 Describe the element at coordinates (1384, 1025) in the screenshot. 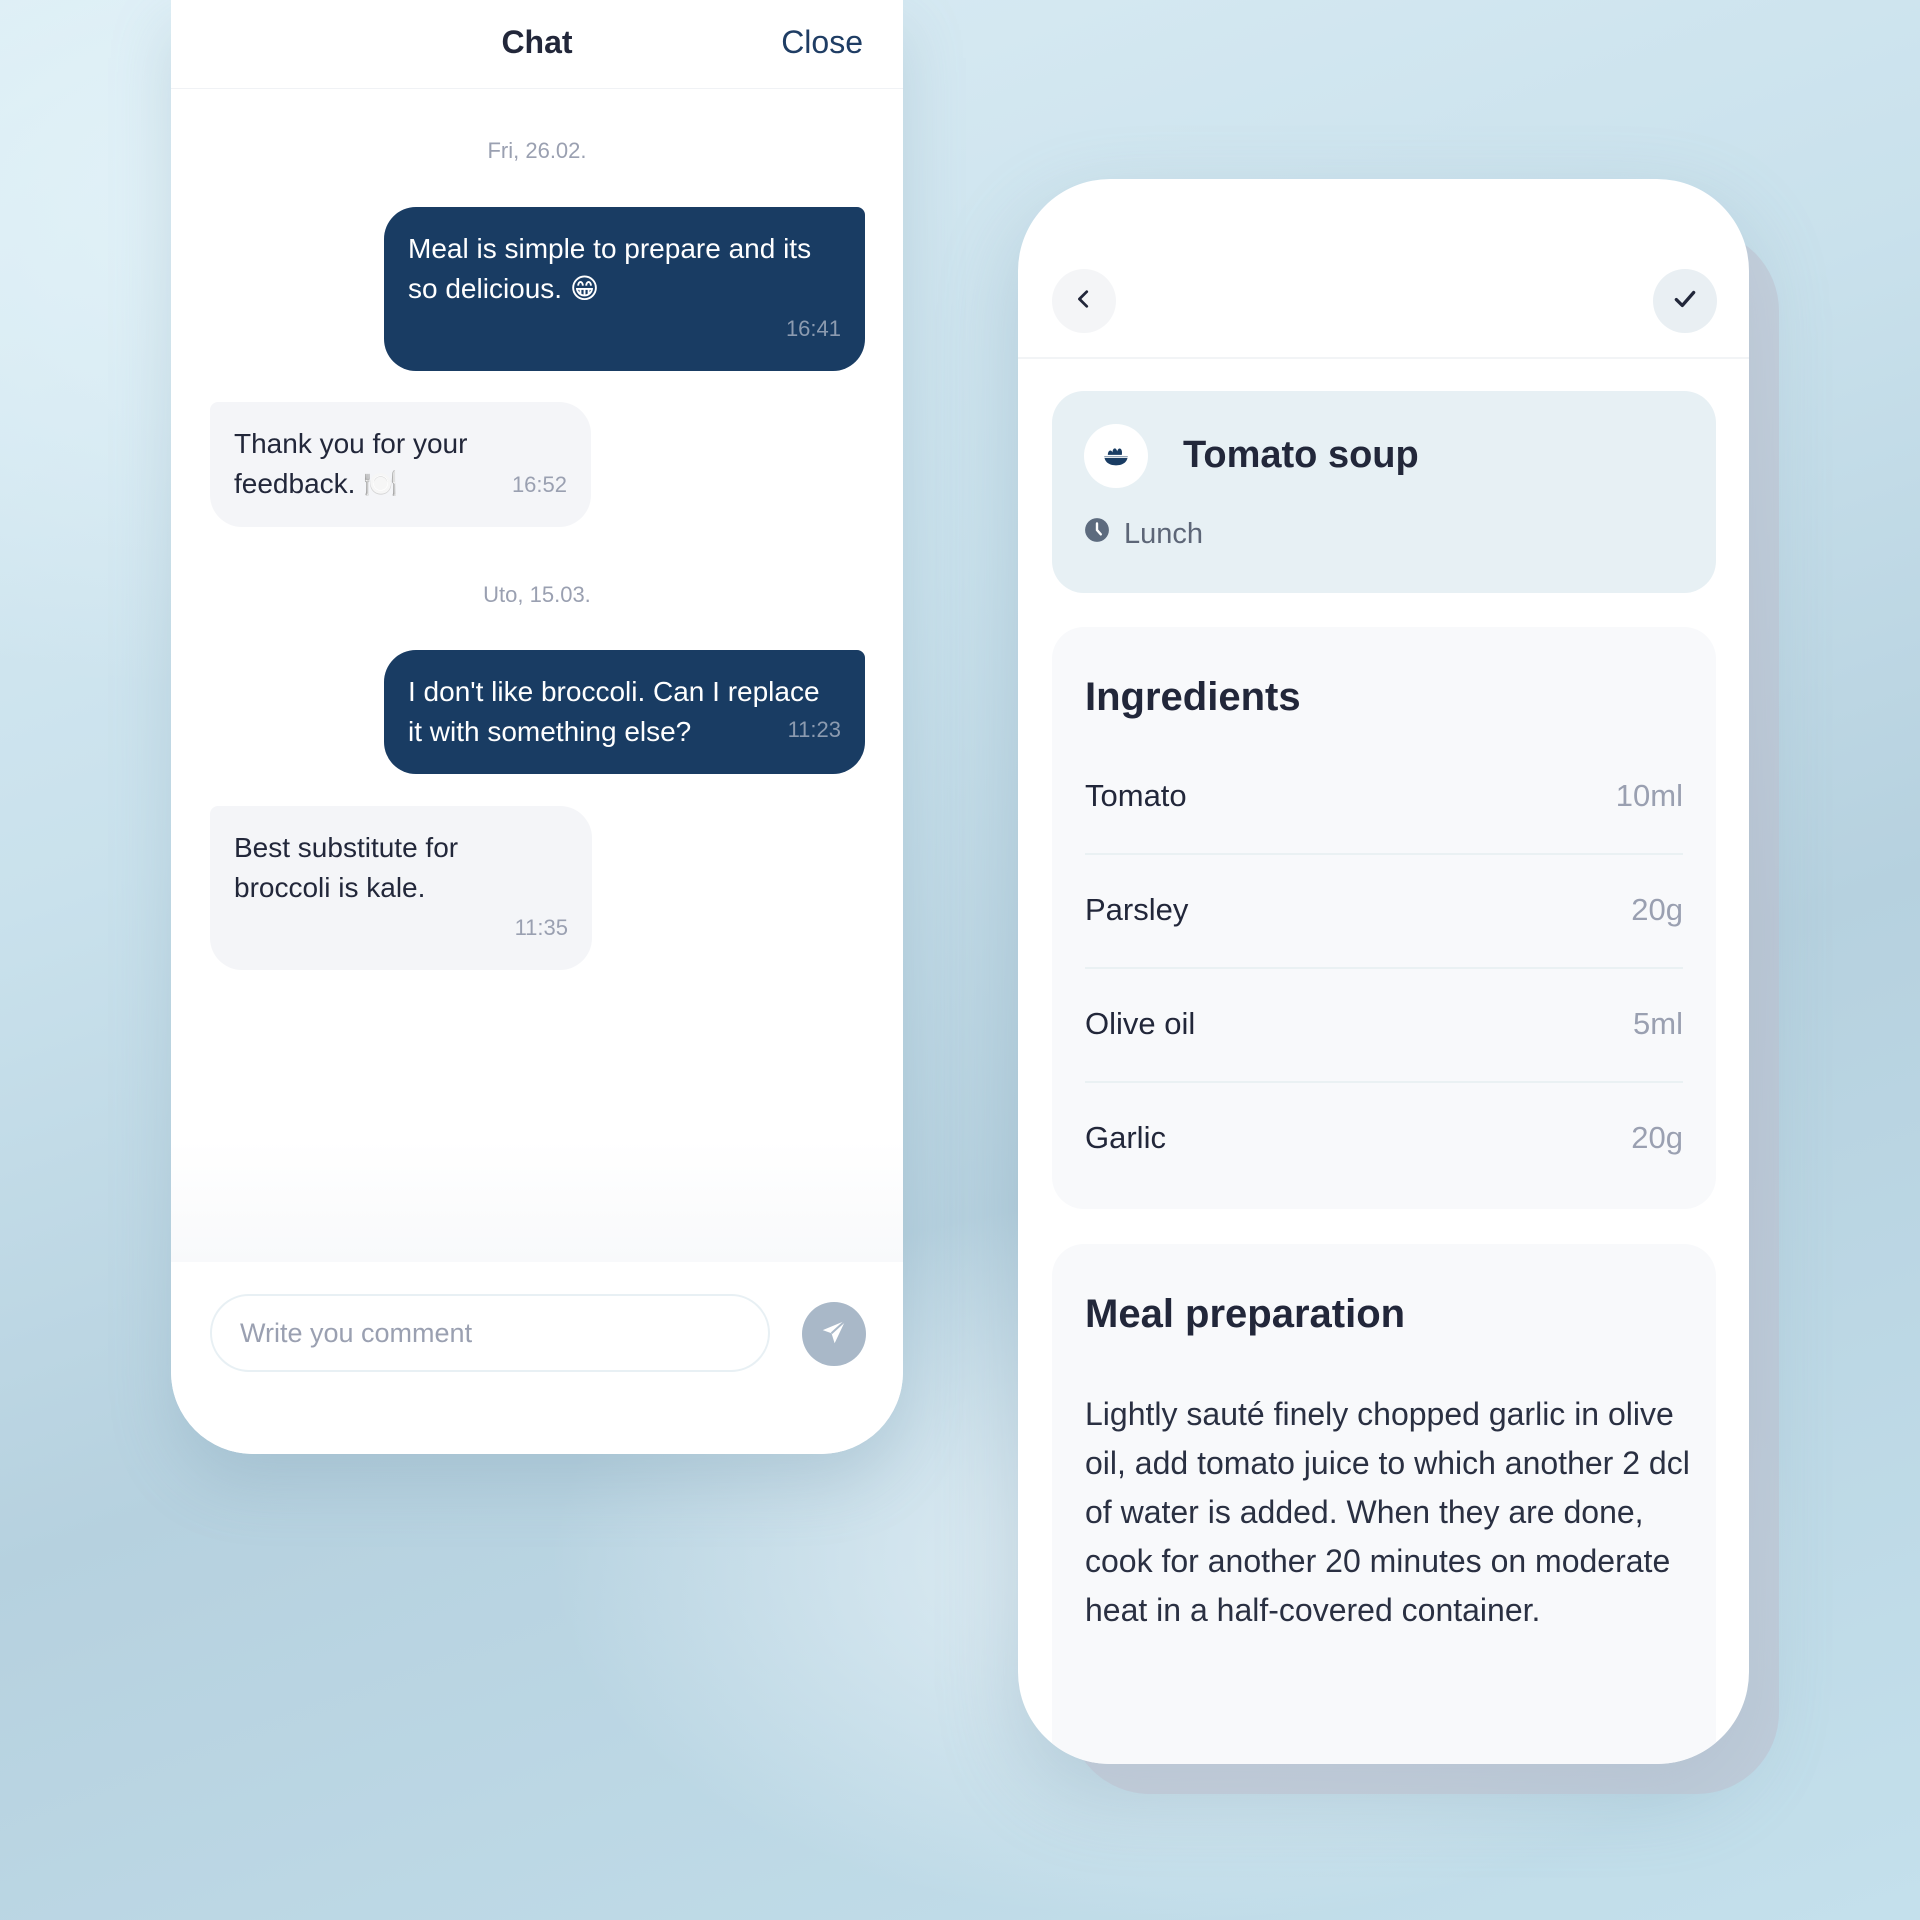

I see `ingredient-row: Olive oil 5ml` at that location.